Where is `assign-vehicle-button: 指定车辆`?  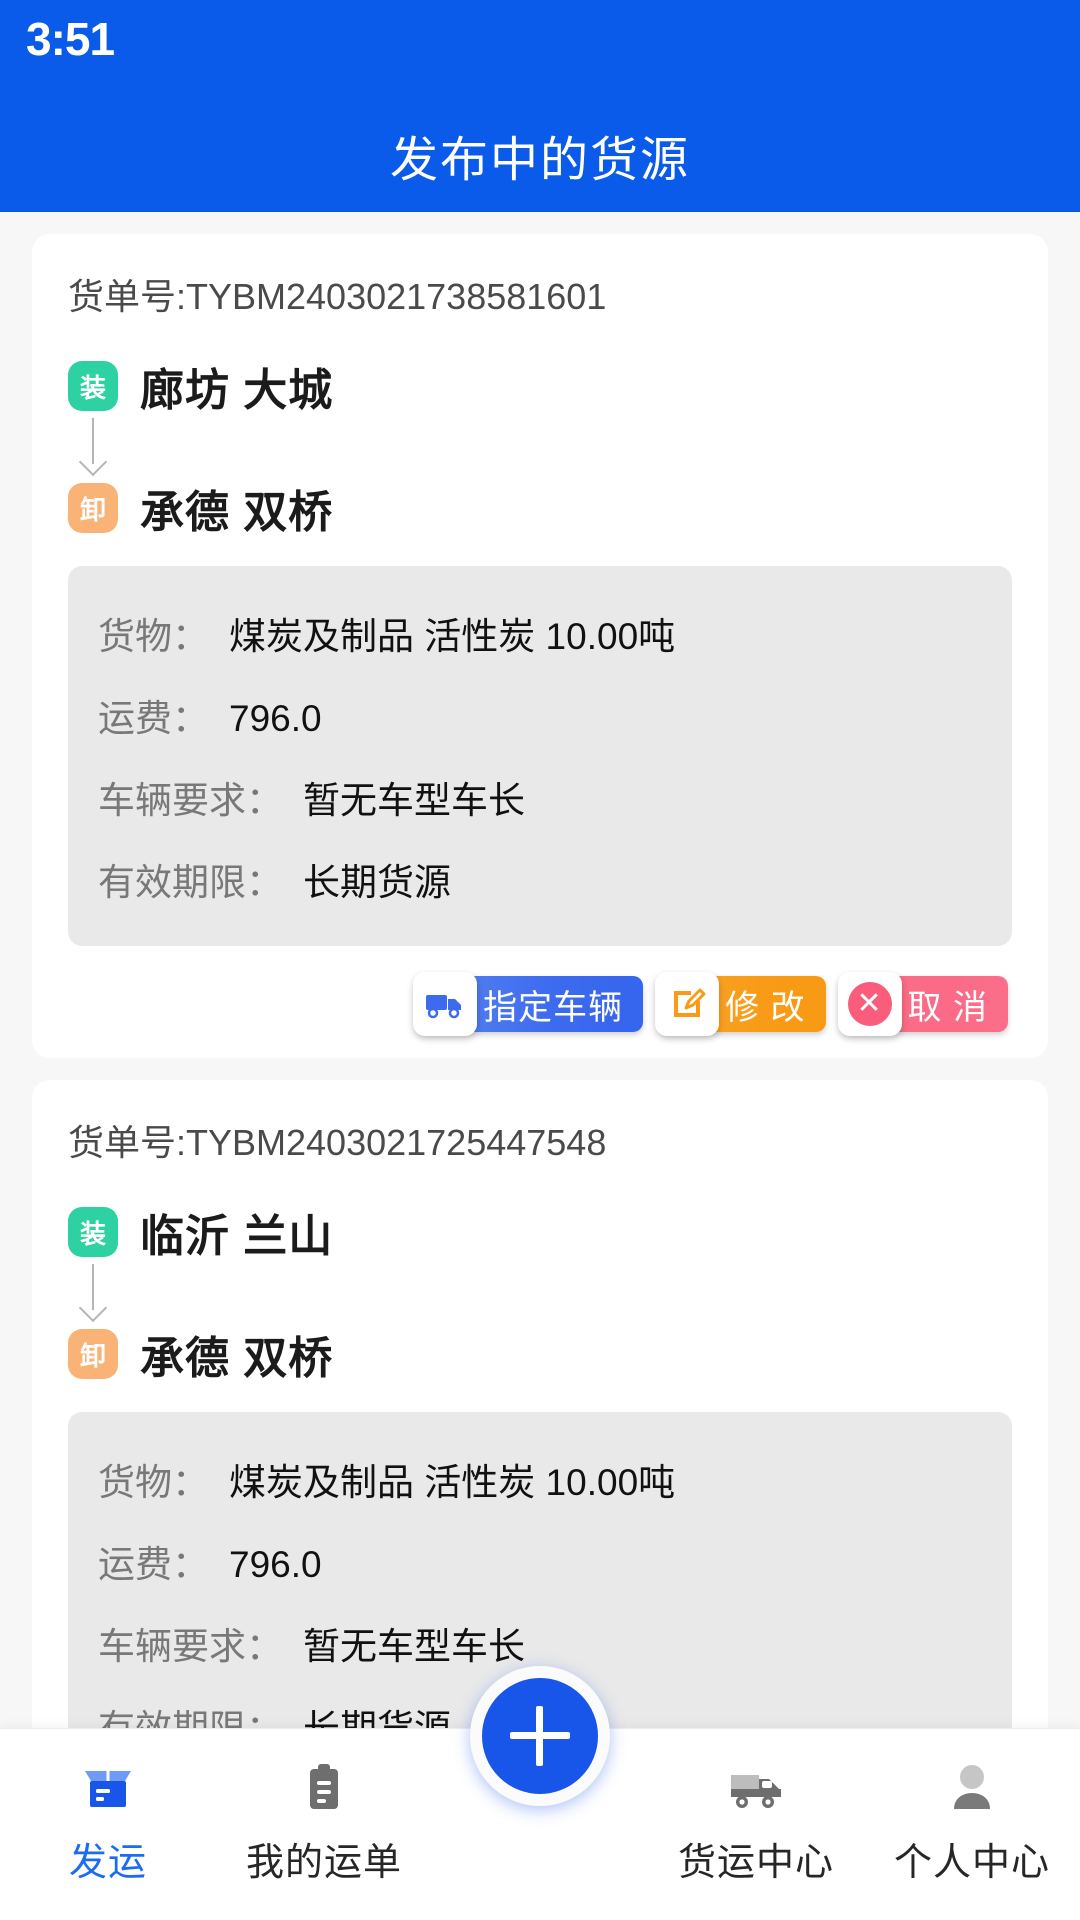 assign-vehicle-button: 指定车辆 is located at coordinates (528, 1004).